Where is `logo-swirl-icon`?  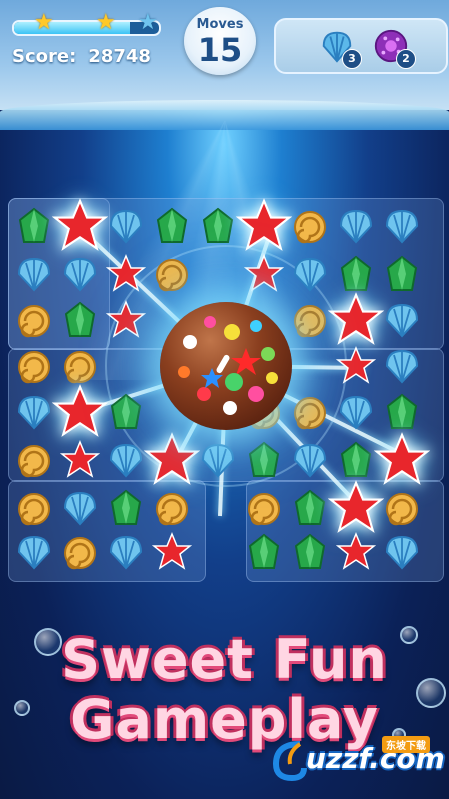 logo-swirl-icon is located at coordinates (289, 761).